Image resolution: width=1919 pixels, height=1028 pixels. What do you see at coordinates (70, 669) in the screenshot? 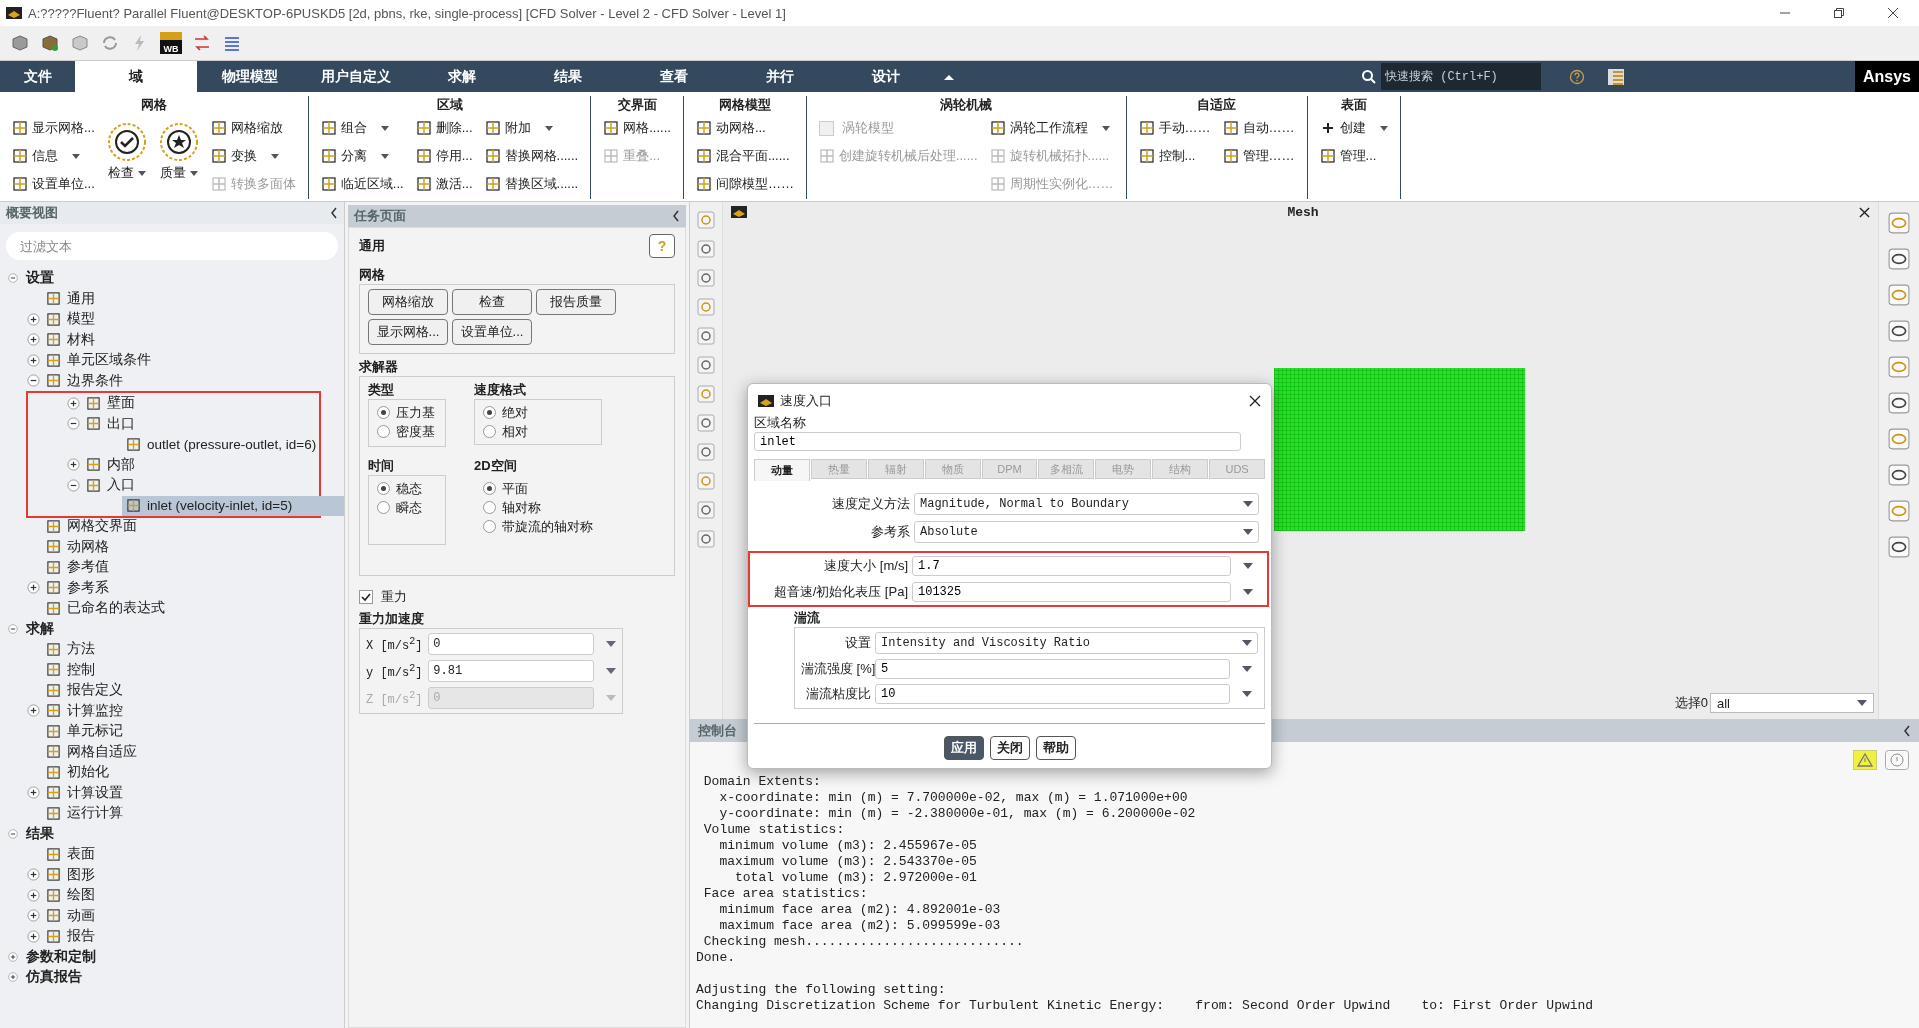
I see `tree-item: 控制` at bounding box center [70, 669].